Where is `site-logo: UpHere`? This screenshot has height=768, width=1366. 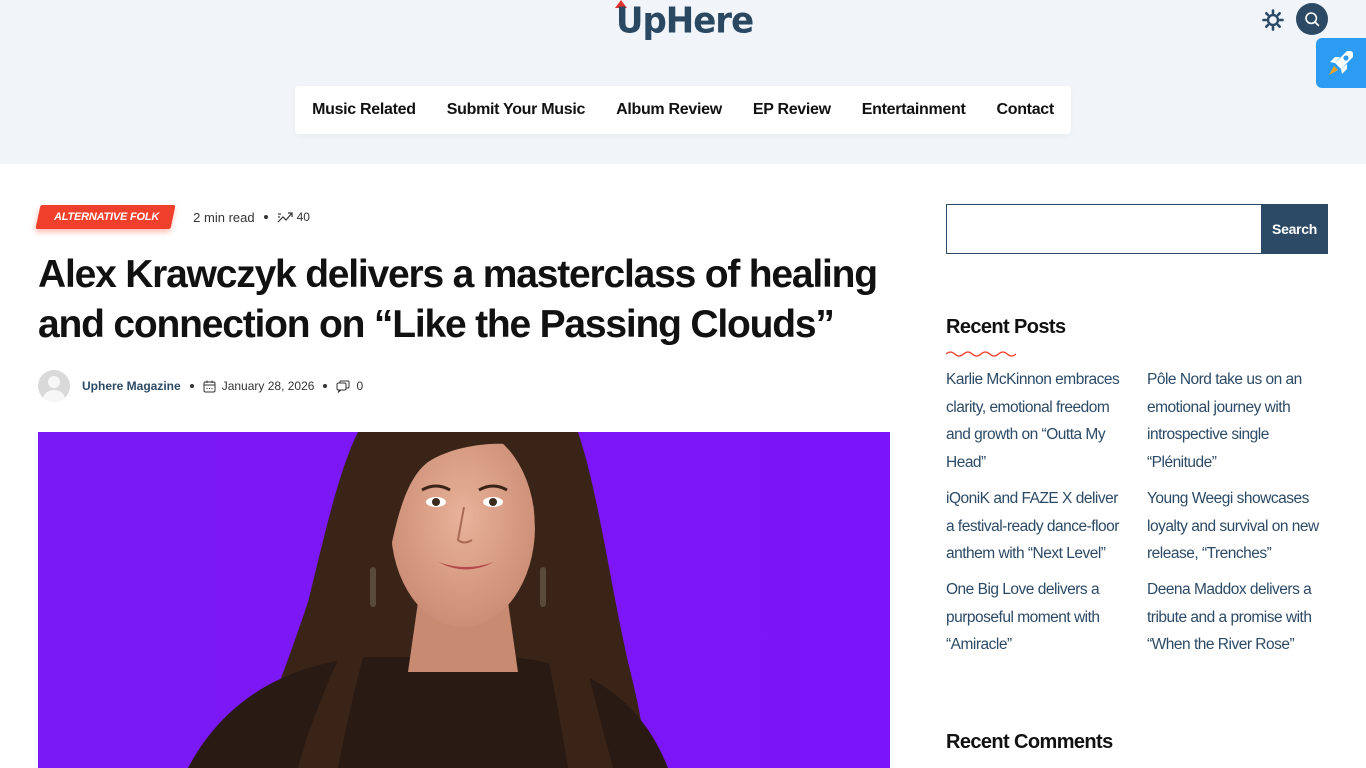 site-logo: UpHere is located at coordinates (684, 21).